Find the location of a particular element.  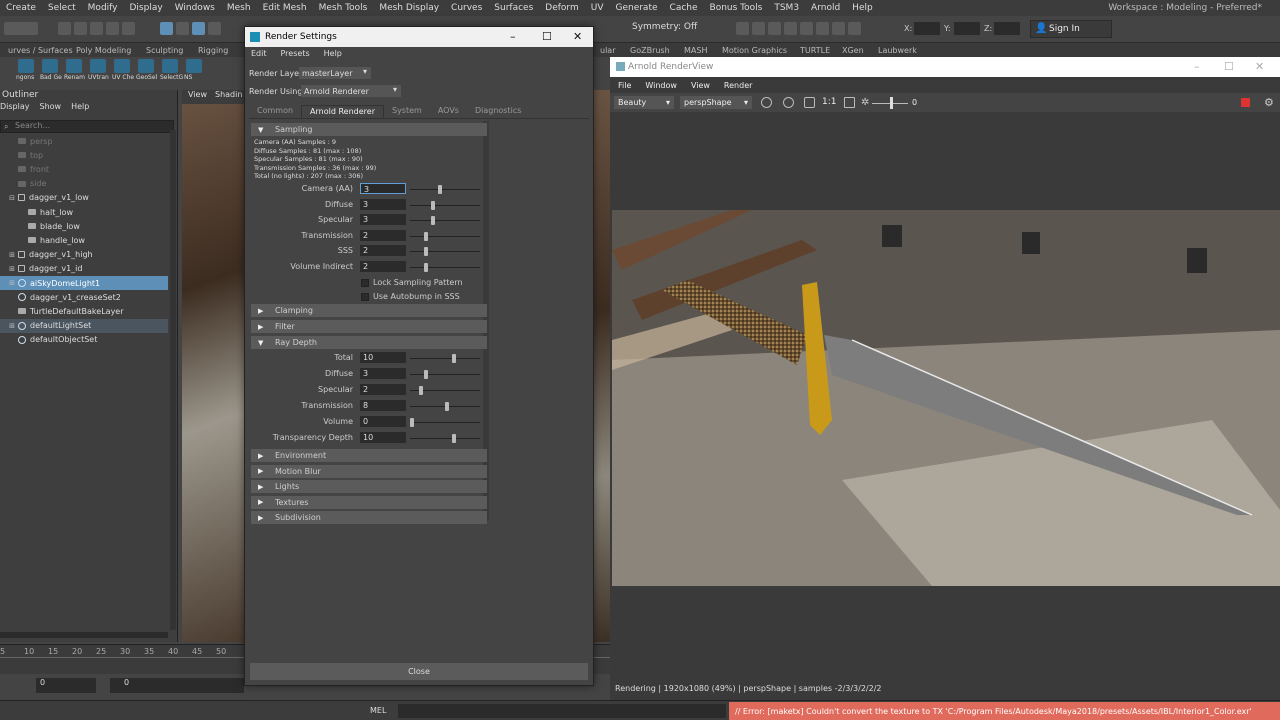

section-header: ▶ Subdivision is located at coordinates (369, 518).